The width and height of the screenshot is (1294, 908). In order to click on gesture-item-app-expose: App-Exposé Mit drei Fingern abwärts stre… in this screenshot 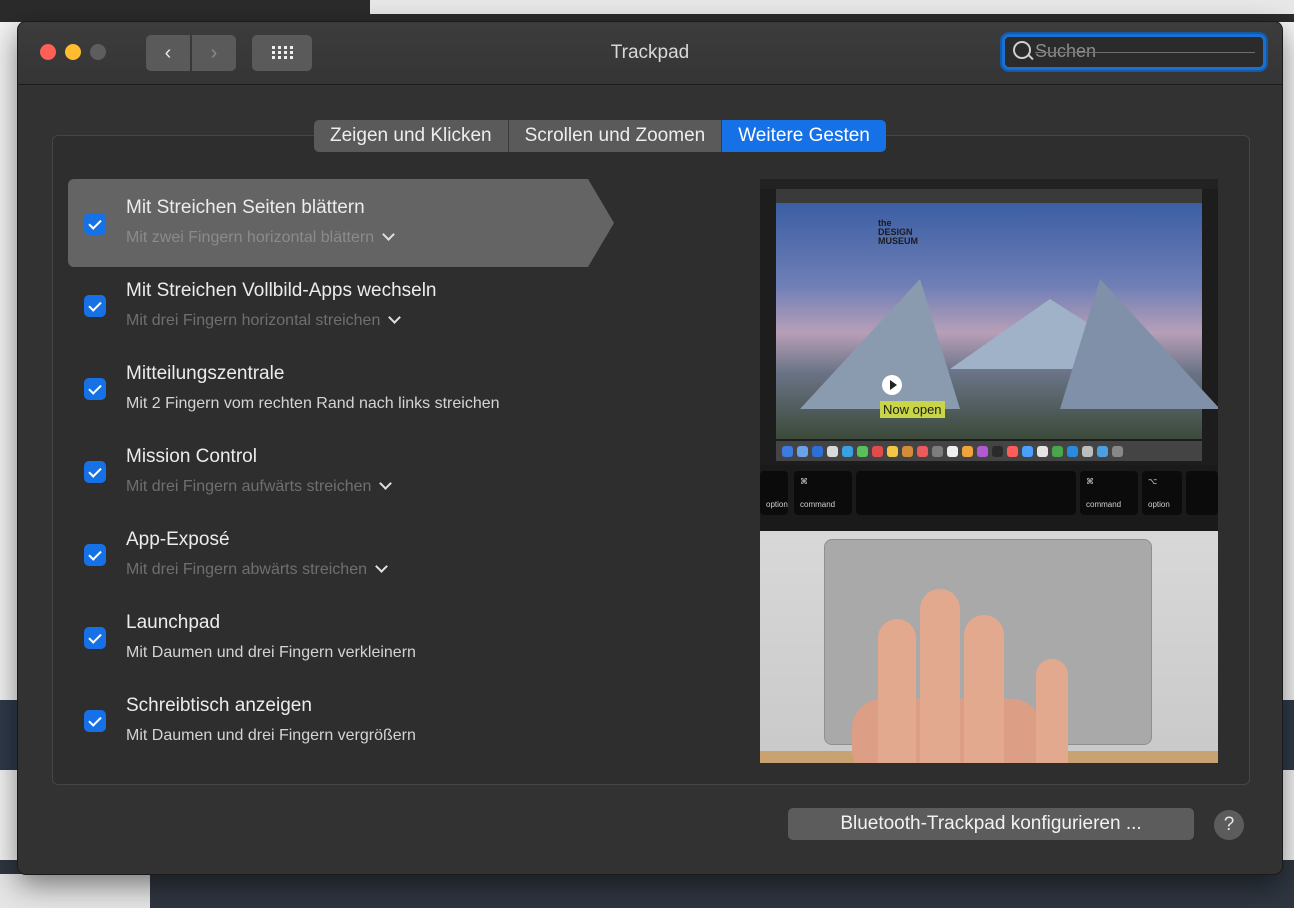, I will do `click(348, 552)`.